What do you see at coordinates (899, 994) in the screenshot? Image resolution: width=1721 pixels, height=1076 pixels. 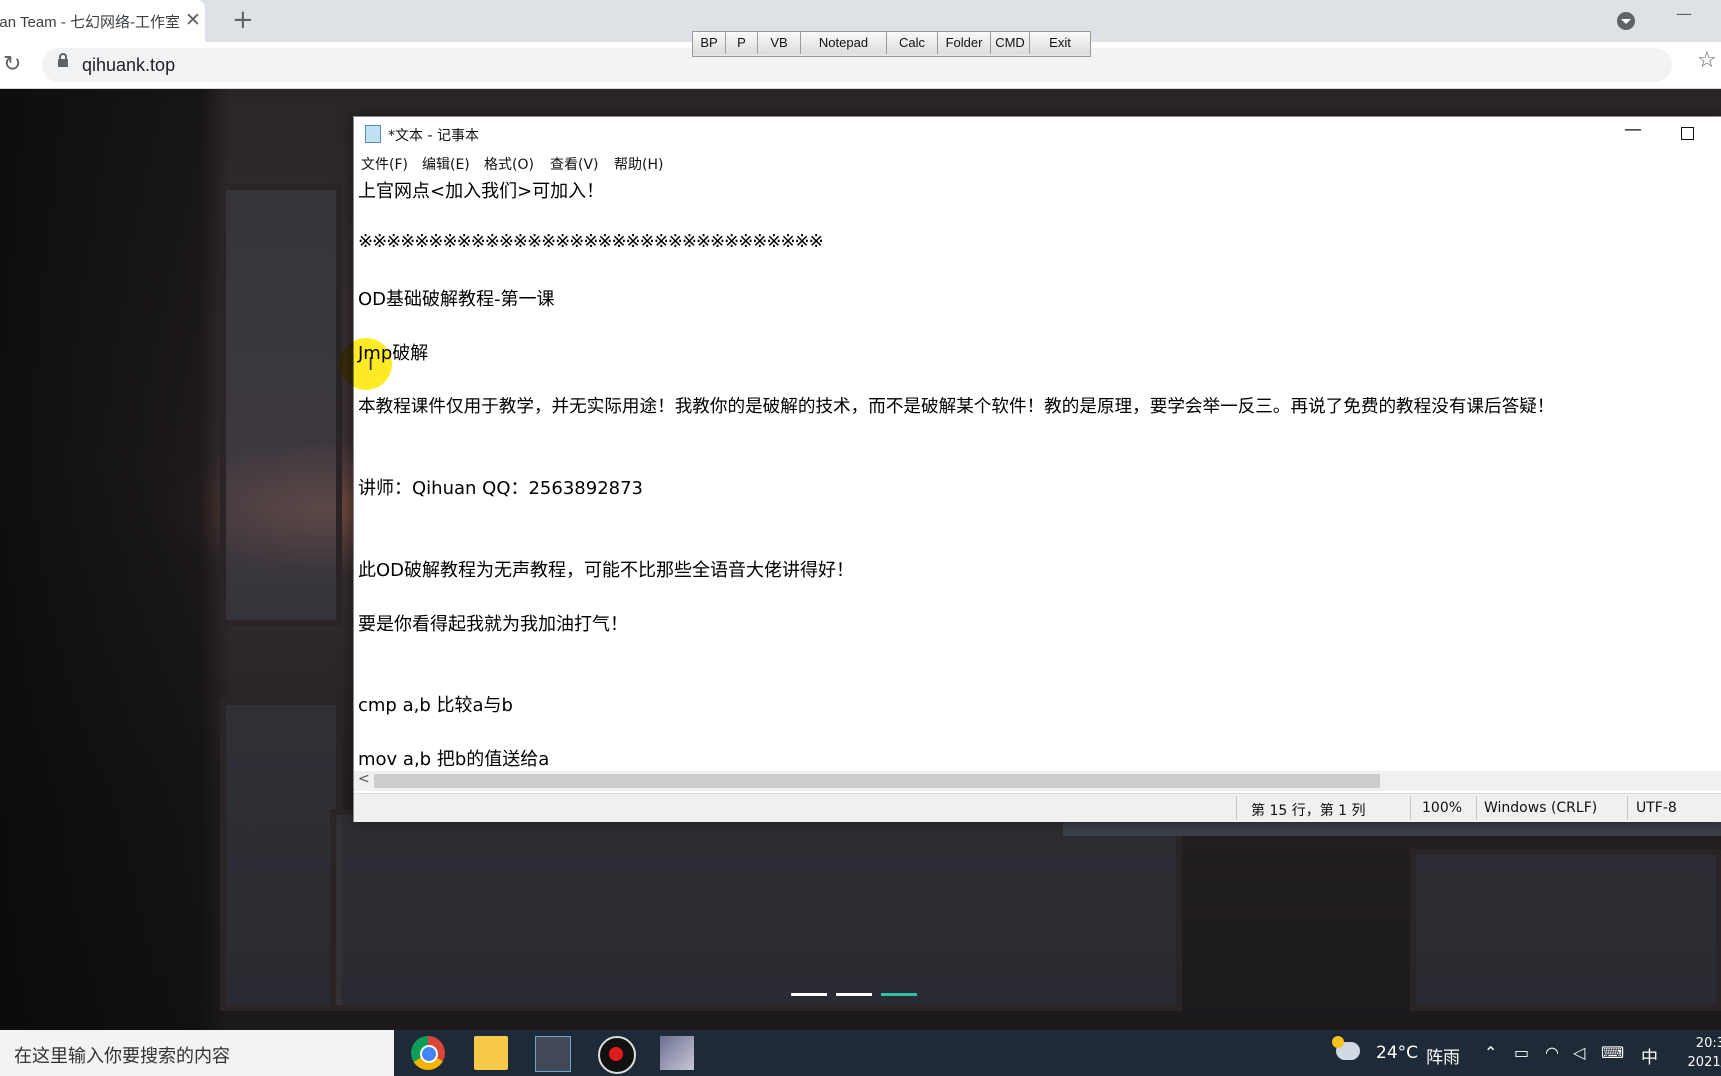 I see `carousel-dot-active` at bounding box center [899, 994].